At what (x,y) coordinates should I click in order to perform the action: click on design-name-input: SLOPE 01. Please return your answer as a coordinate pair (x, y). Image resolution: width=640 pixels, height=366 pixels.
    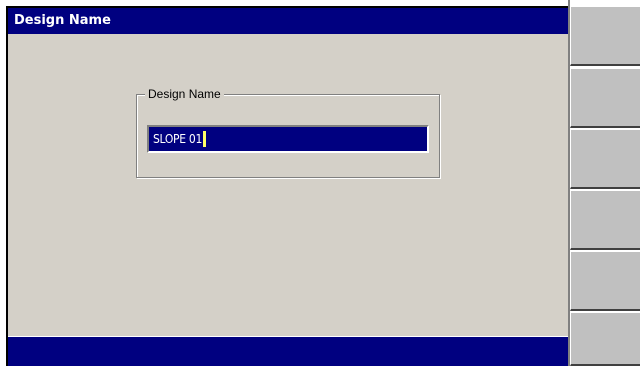
    Looking at the image, I should click on (288, 139).